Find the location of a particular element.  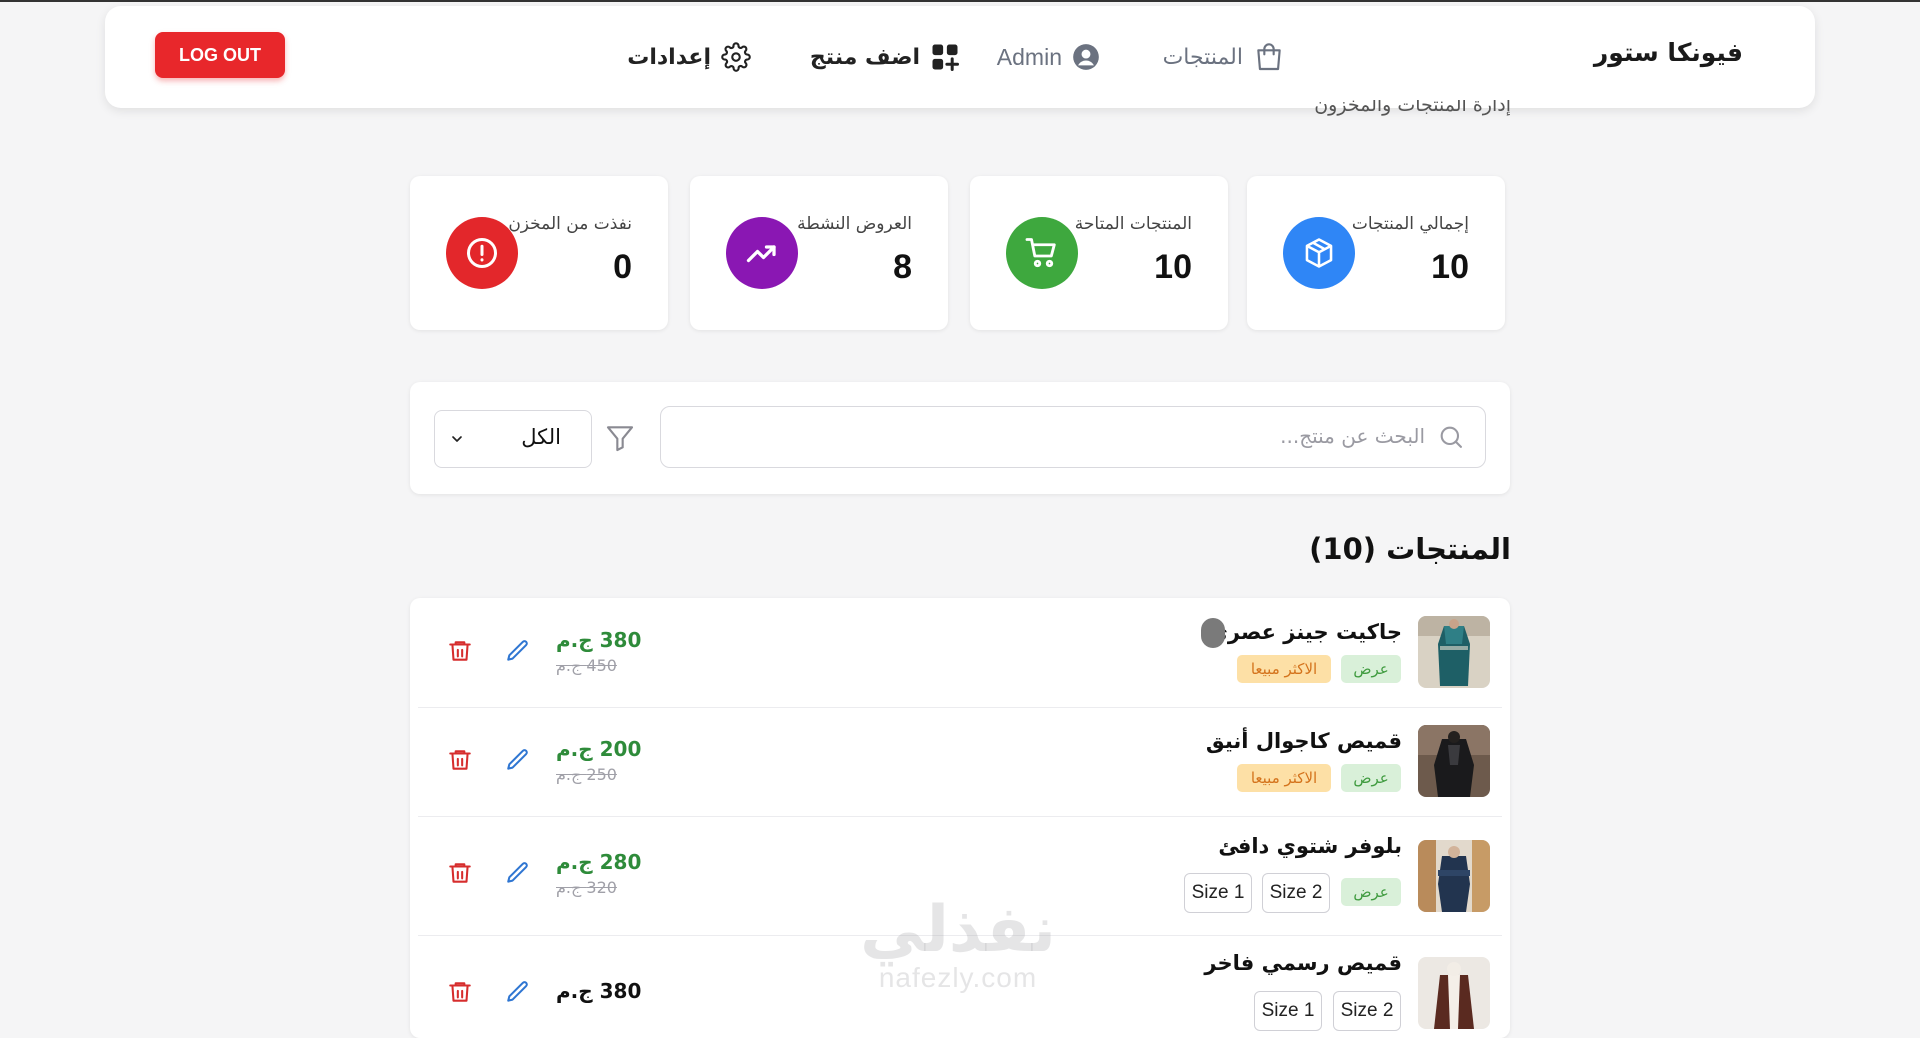

user-circle-icon is located at coordinates (1086, 57).